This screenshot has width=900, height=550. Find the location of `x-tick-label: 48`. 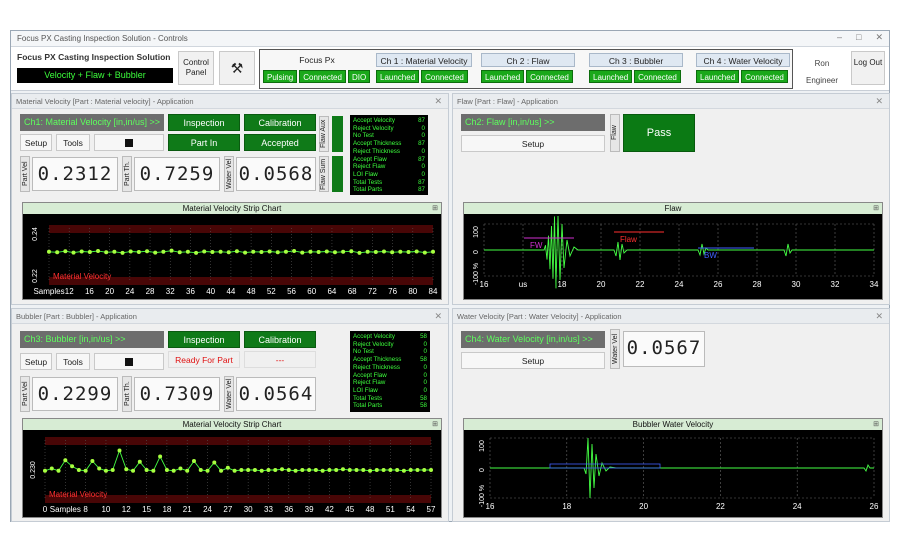

x-tick-label: 48 is located at coordinates (251, 291).